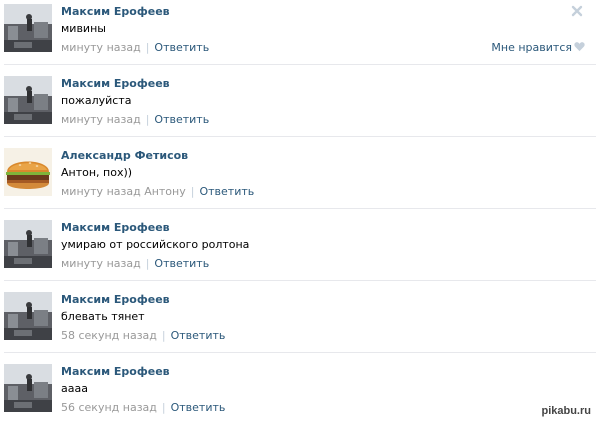 The image size is (600, 432). Describe the element at coordinates (124, 155) in the screenshot. I see `comment-author: Александр Фетисов` at that location.